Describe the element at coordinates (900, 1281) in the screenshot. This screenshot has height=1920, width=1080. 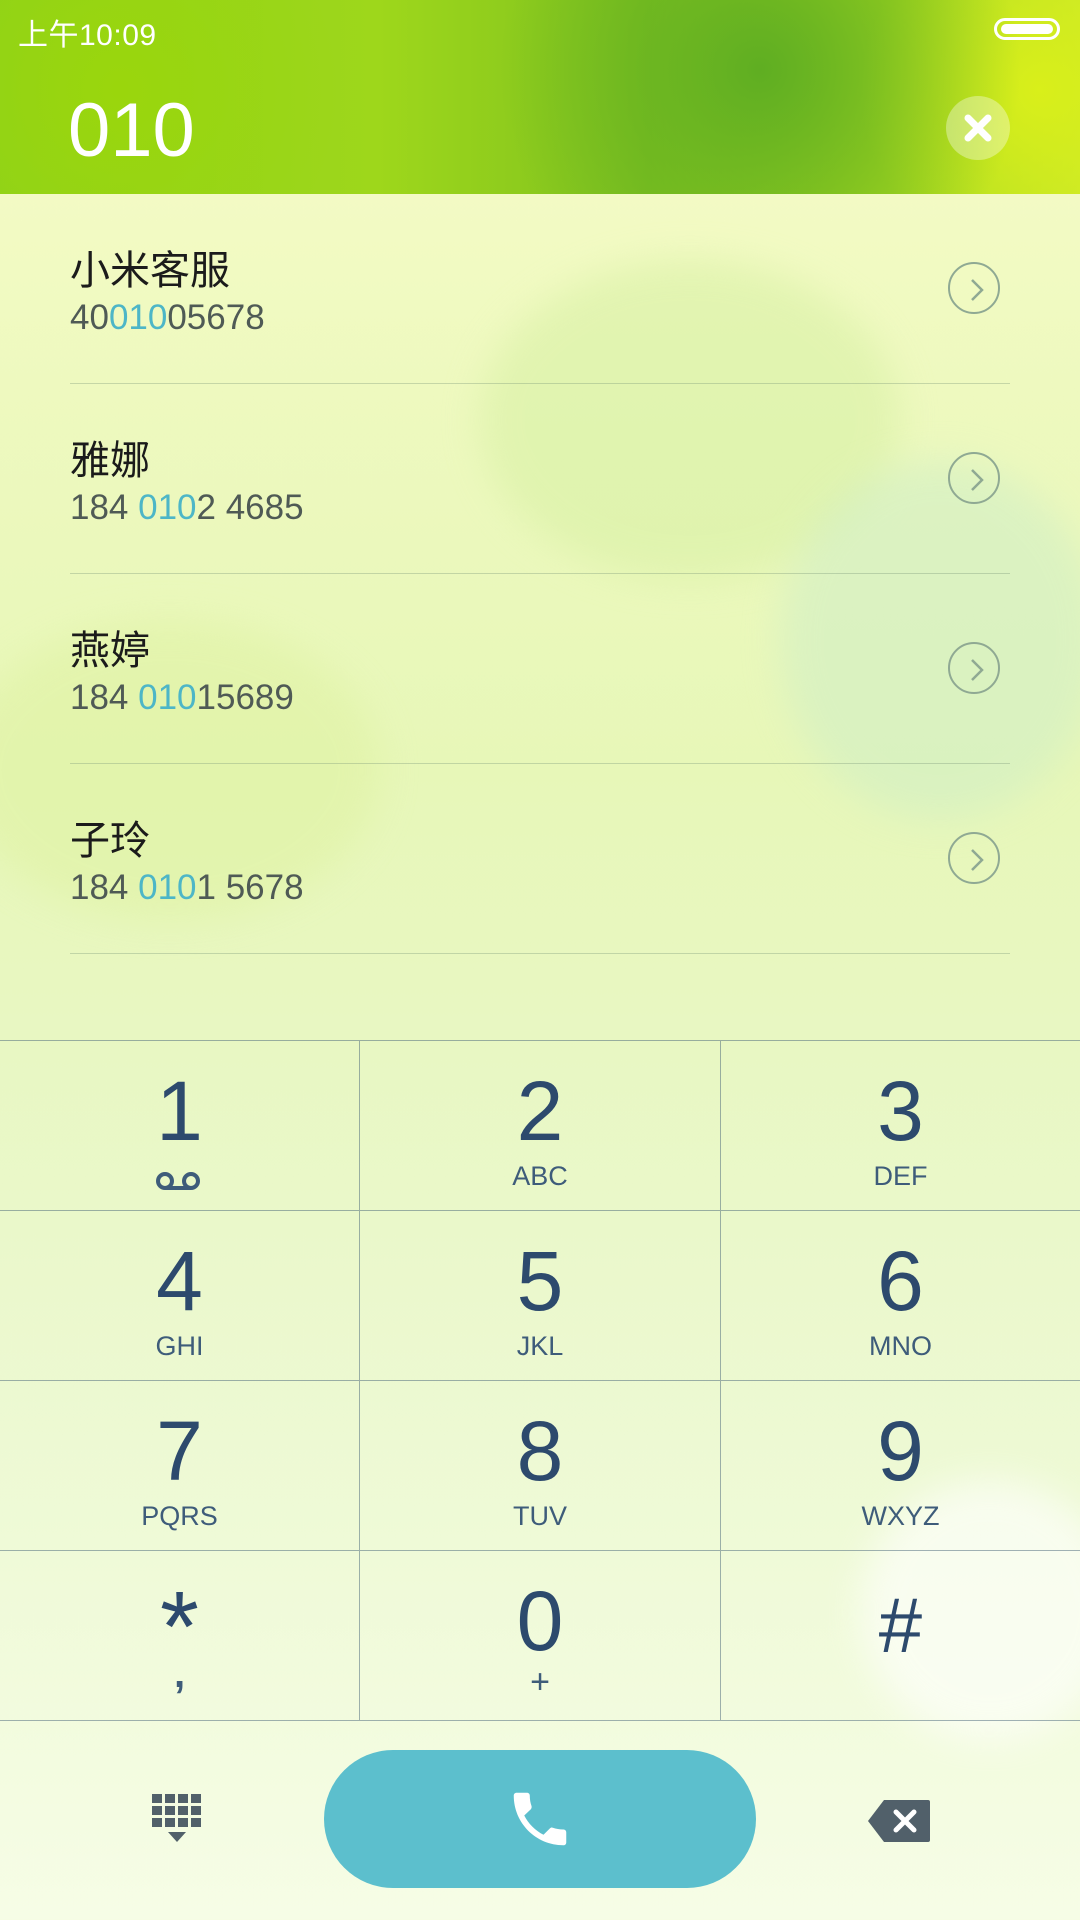
I see `key-digit: 6` at that location.